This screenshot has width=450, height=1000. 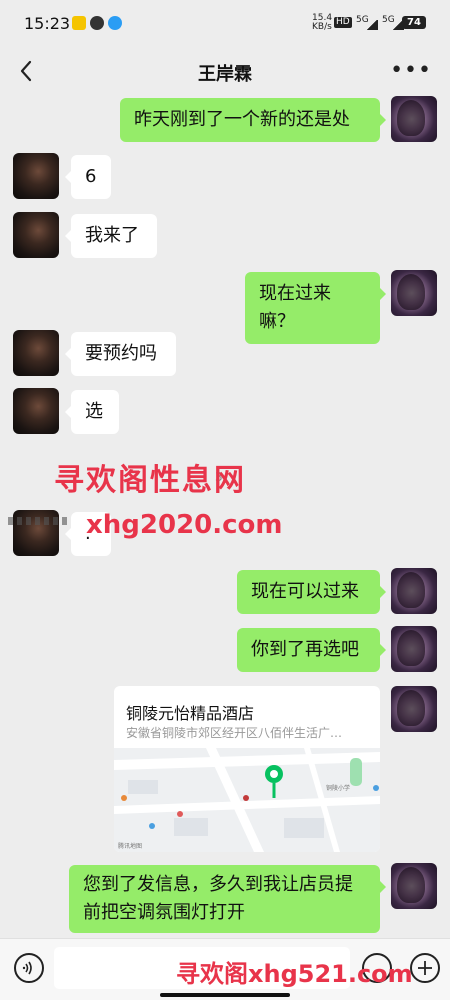 I want to click on watermark-url: xhg2020.com, so click(x=184, y=525).